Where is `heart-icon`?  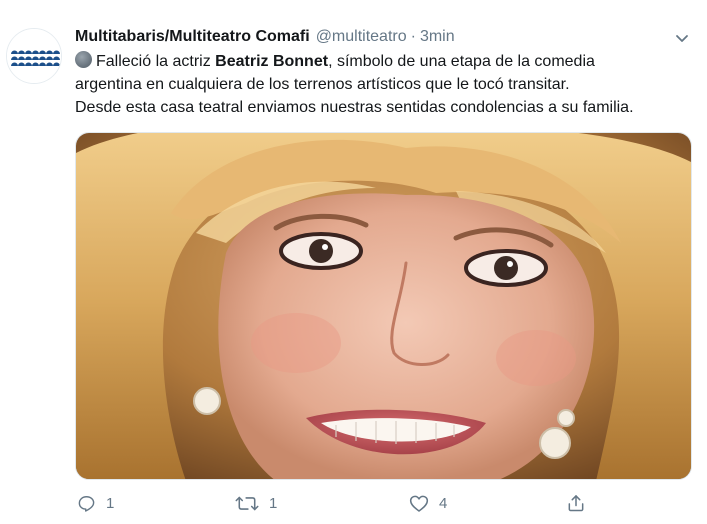 heart-icon is located at coordinates (419, 503).